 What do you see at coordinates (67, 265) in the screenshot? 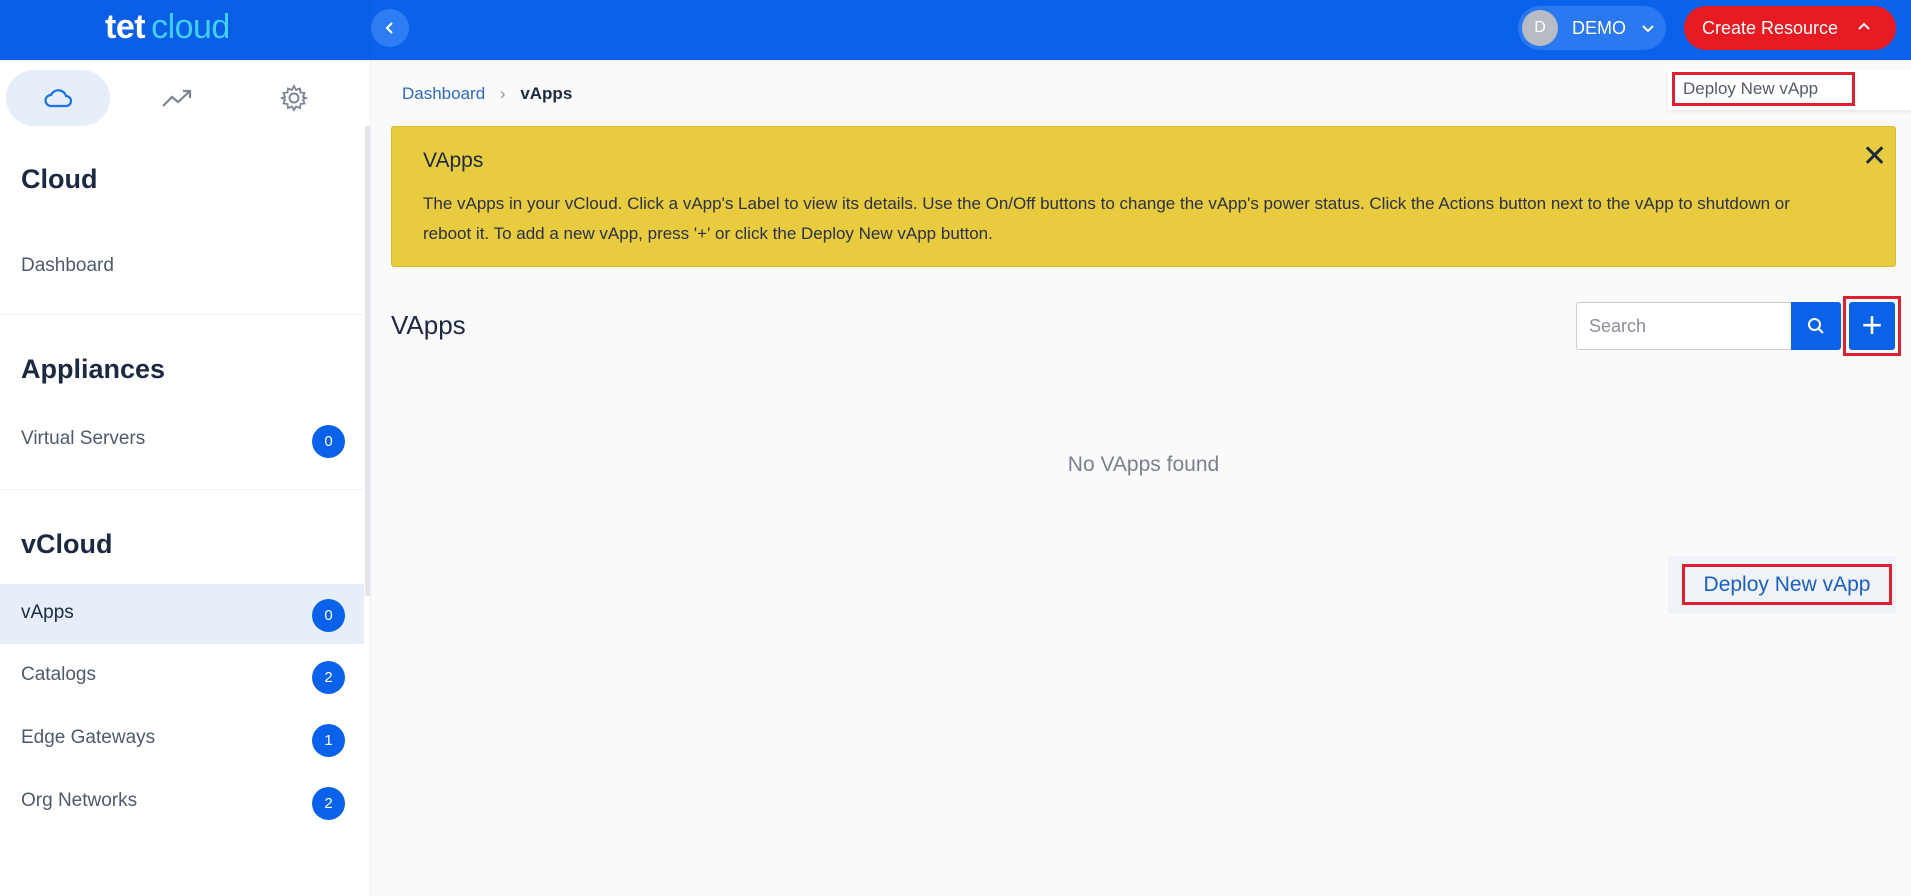
I see `sidebar-item-label: Dashboard` at bounding box center [67, 265].